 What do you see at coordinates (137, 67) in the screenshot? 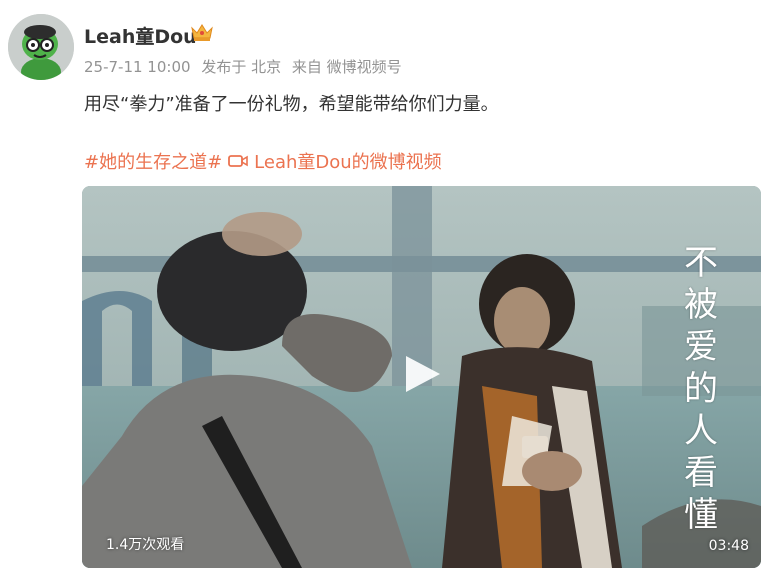
I see `post-time: 25-7-11 10:00` at bounding box center [137, 67].